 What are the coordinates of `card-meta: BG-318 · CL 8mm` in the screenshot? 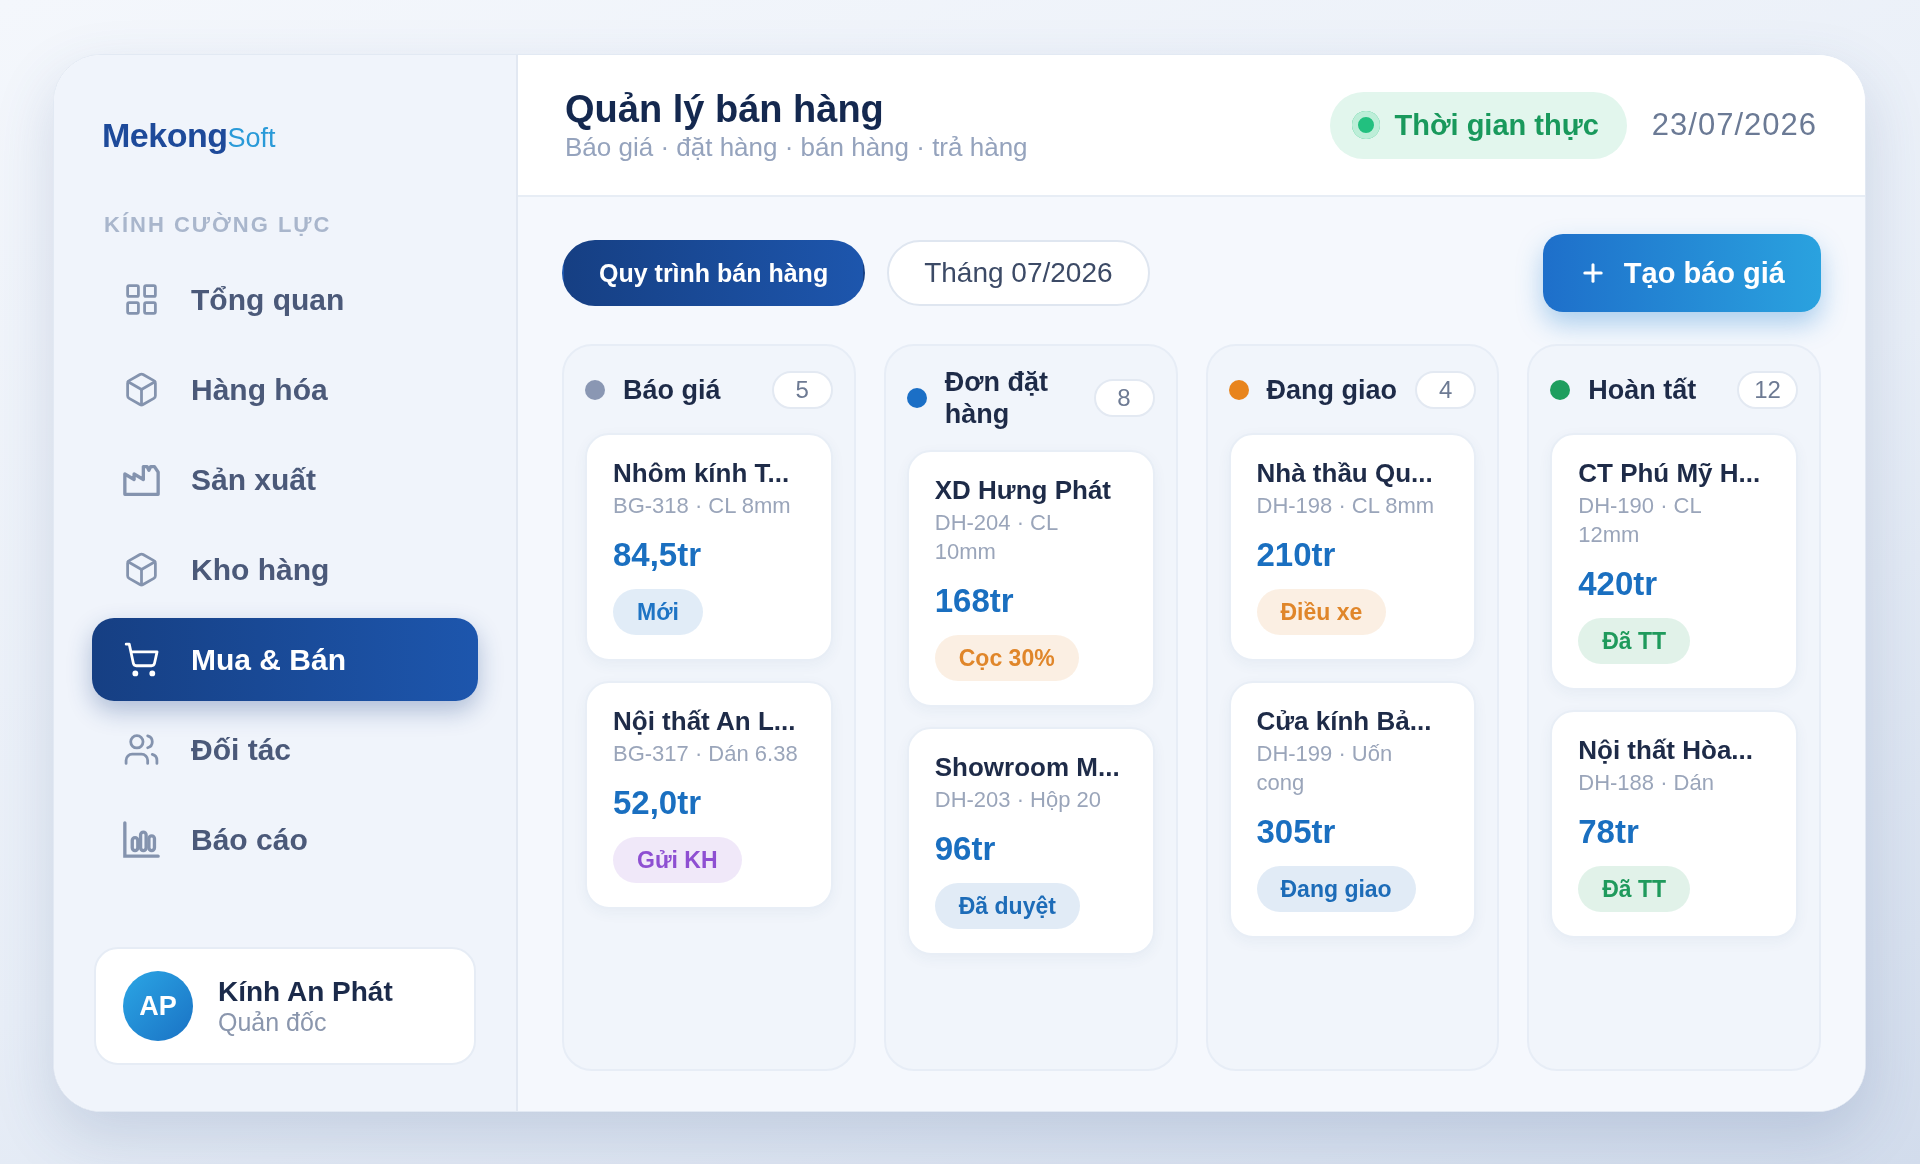 It's located at (702, 506).